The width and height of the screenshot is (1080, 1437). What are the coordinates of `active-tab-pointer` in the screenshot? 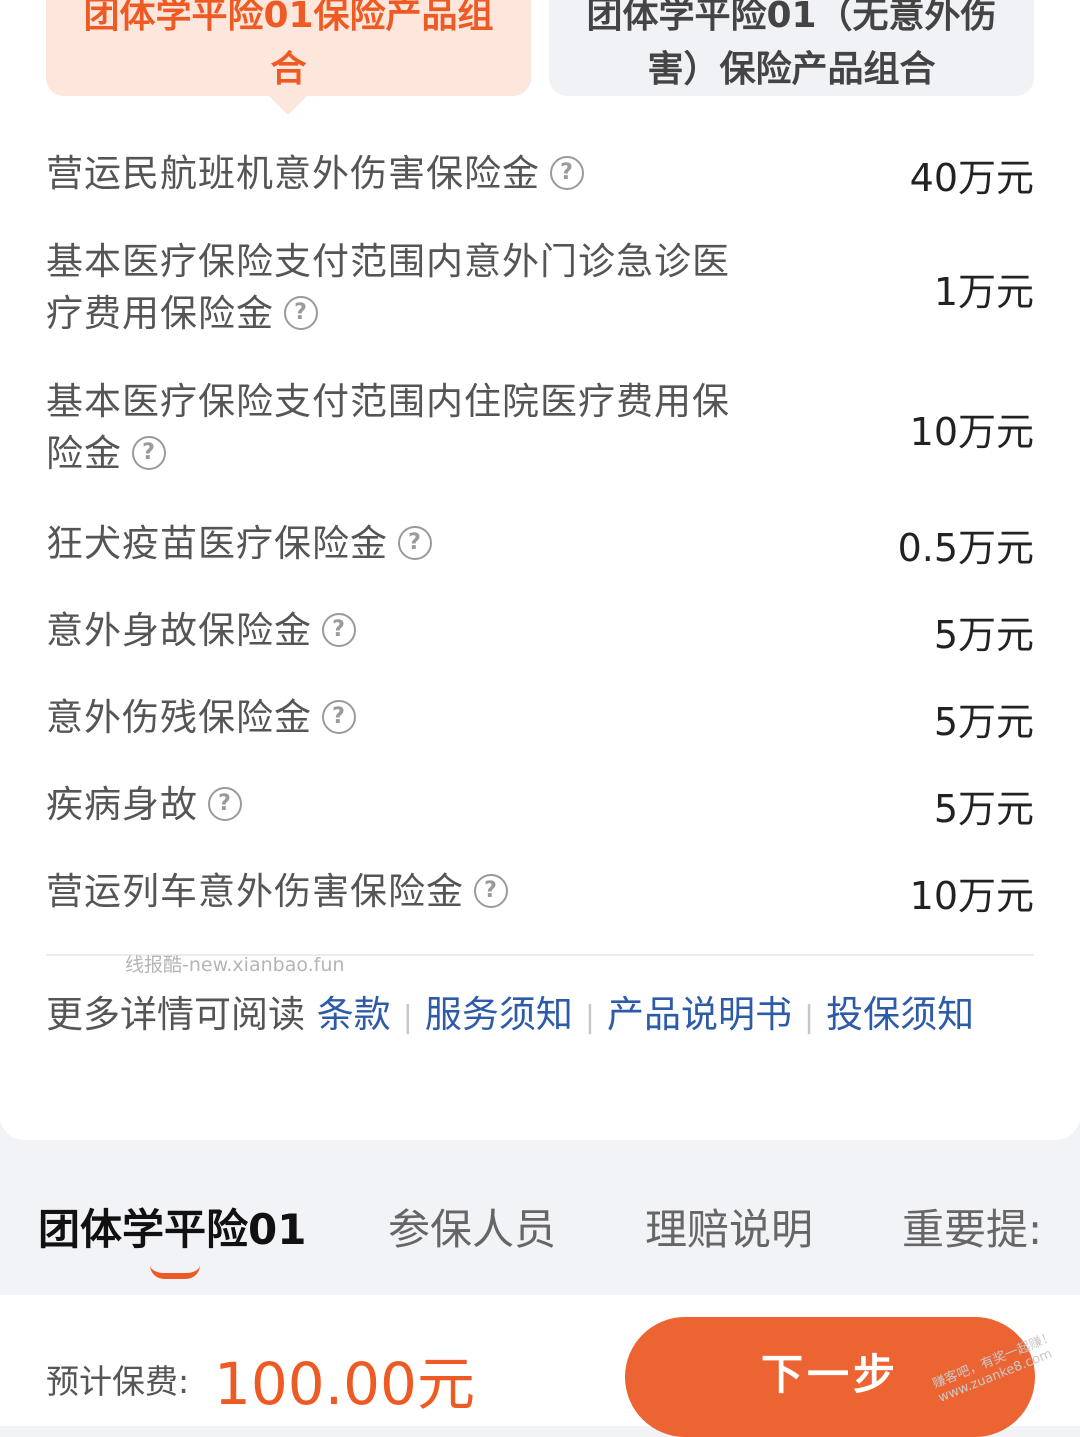 It's located at (288, 105).